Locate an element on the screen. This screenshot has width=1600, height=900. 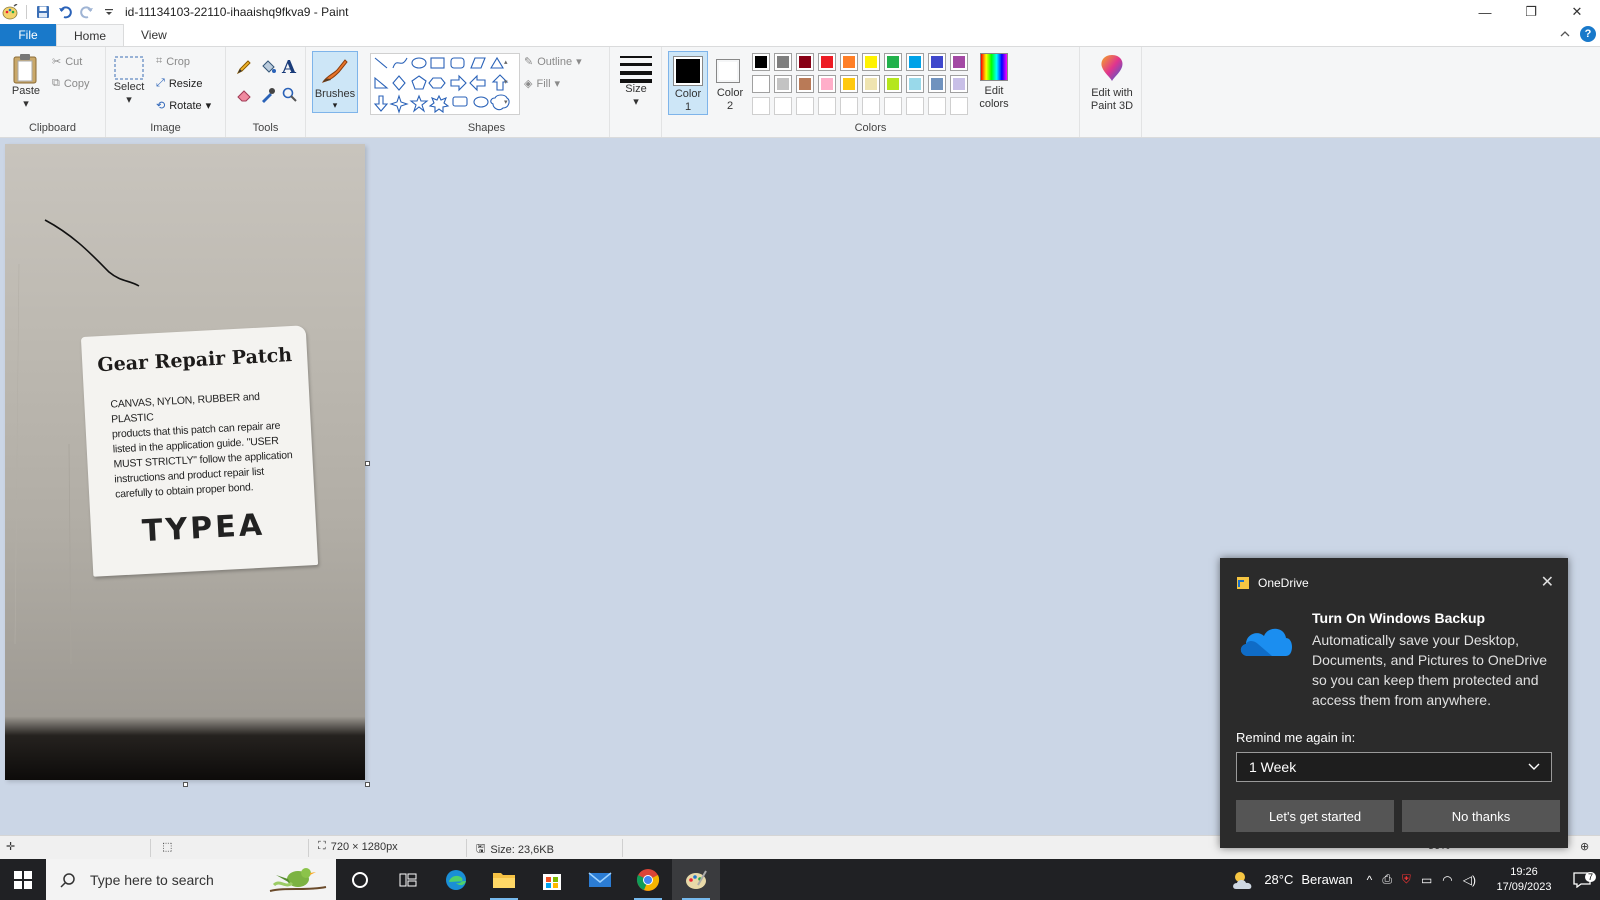
help-icon: ? is located at coordinates (1588, 34).